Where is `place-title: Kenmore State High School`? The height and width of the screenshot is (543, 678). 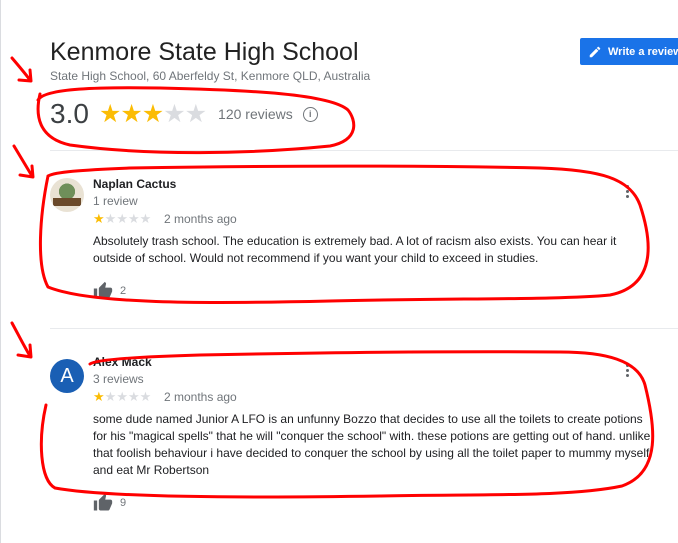
place-title: Kenmore State High School is located at coordinates (204, 52).